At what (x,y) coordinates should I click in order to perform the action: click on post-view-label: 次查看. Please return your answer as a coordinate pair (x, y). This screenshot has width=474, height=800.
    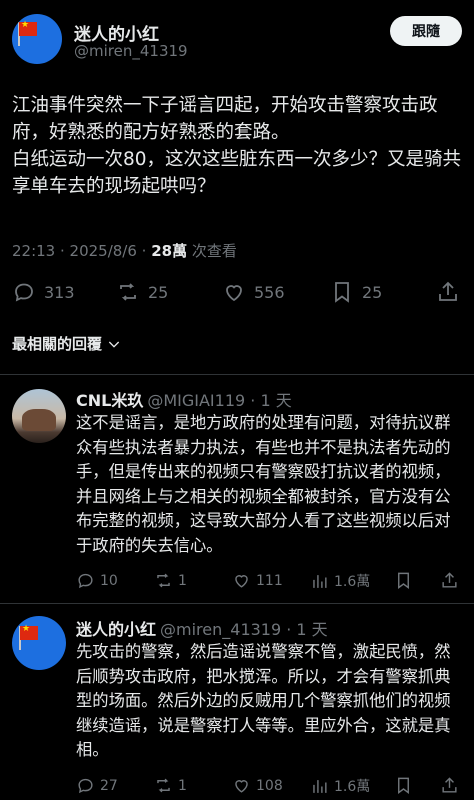
    Looking at the image, I should click on (212, 251).